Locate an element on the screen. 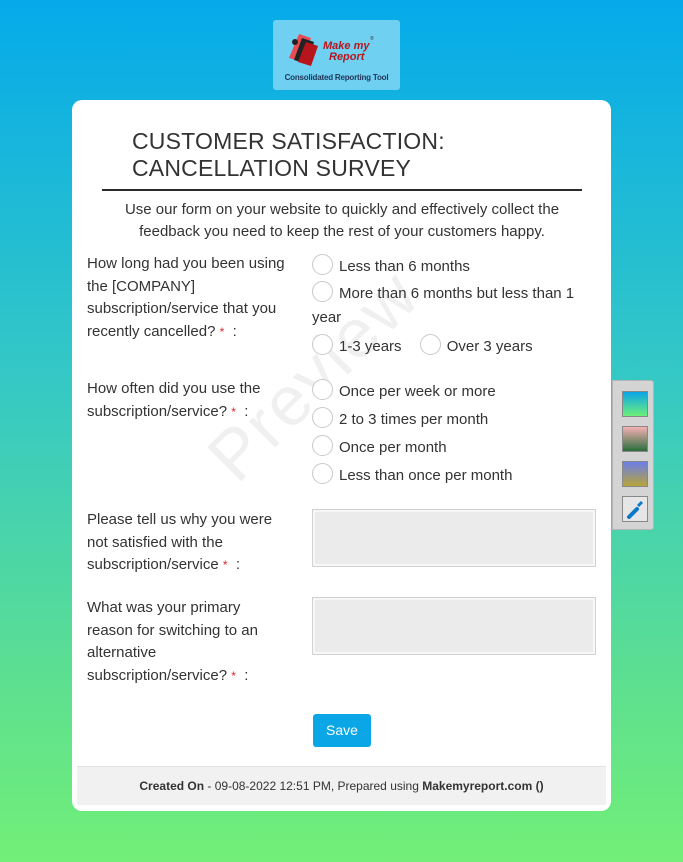 This screenshot has height=862, width=683. footer-brand: Makemyreport.com () is located at coordinates (483, 786).